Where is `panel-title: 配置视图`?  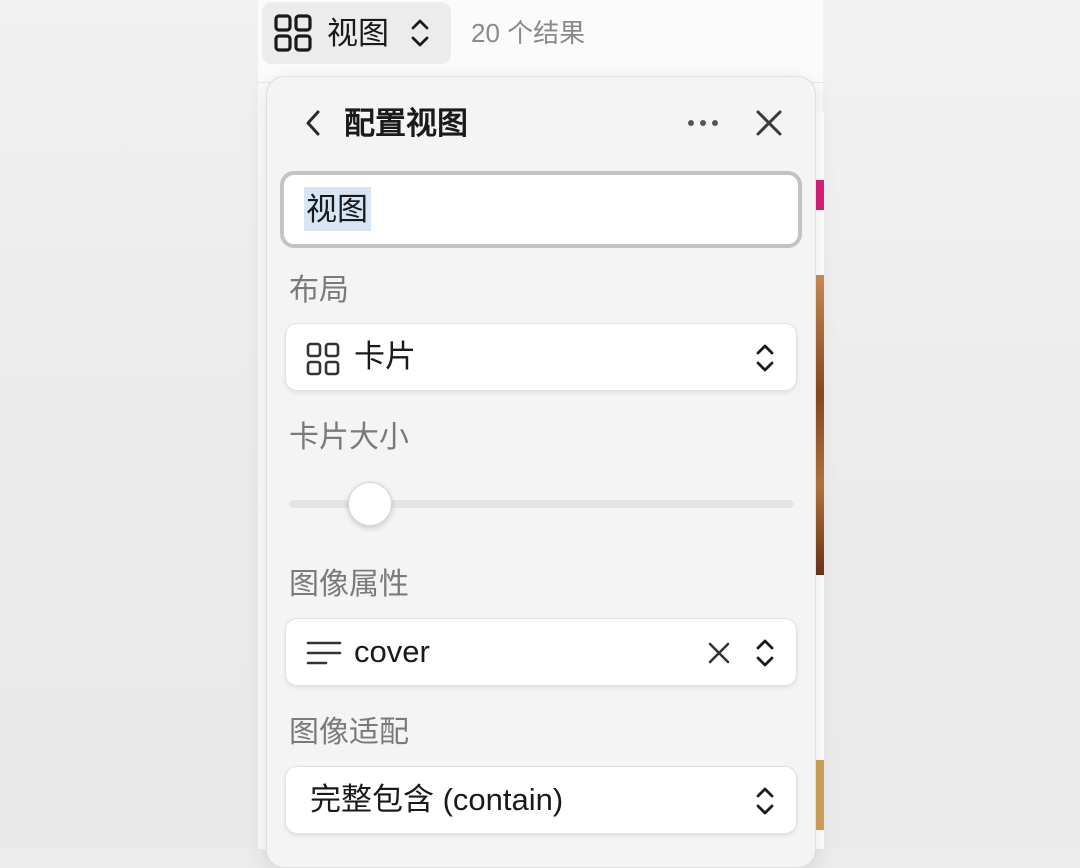
panel-title: 配置视图 is located at coordinates (406, 123).